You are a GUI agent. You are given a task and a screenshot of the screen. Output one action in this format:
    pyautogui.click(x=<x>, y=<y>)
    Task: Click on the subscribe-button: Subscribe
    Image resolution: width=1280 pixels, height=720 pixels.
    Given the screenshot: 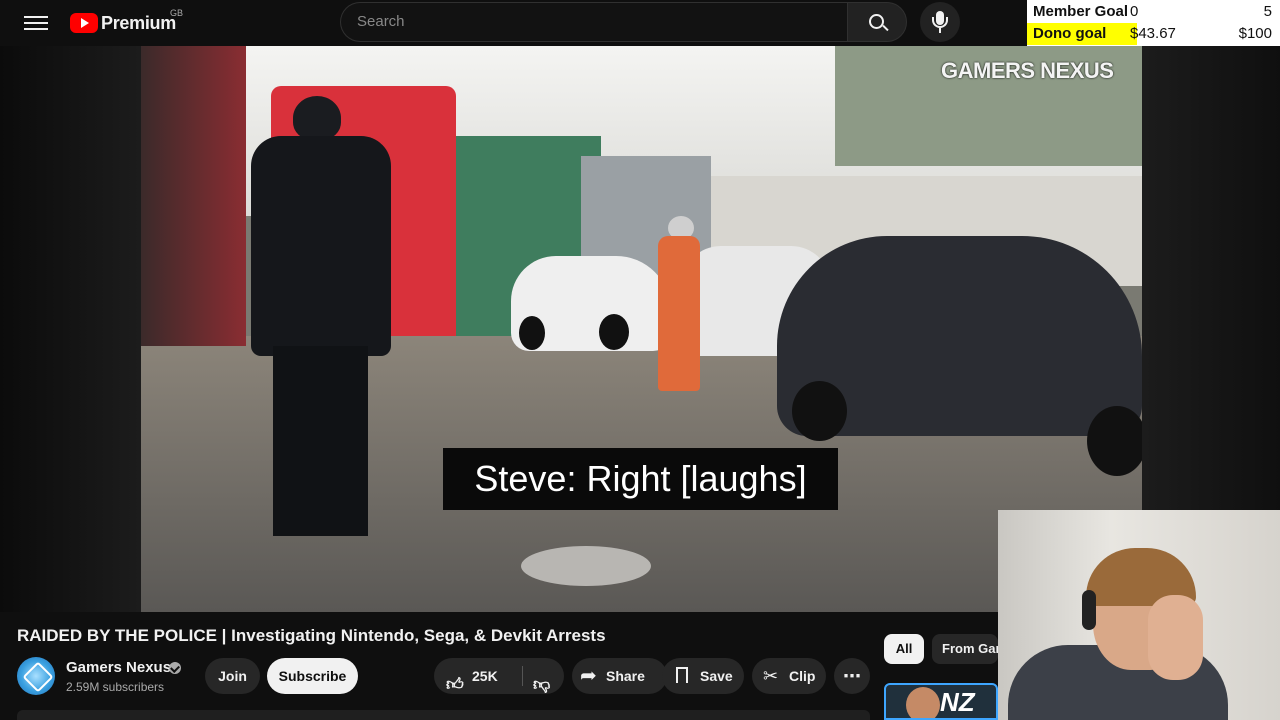 What is the action you would take?
    pyautogui.click(x=312, y=676)
    